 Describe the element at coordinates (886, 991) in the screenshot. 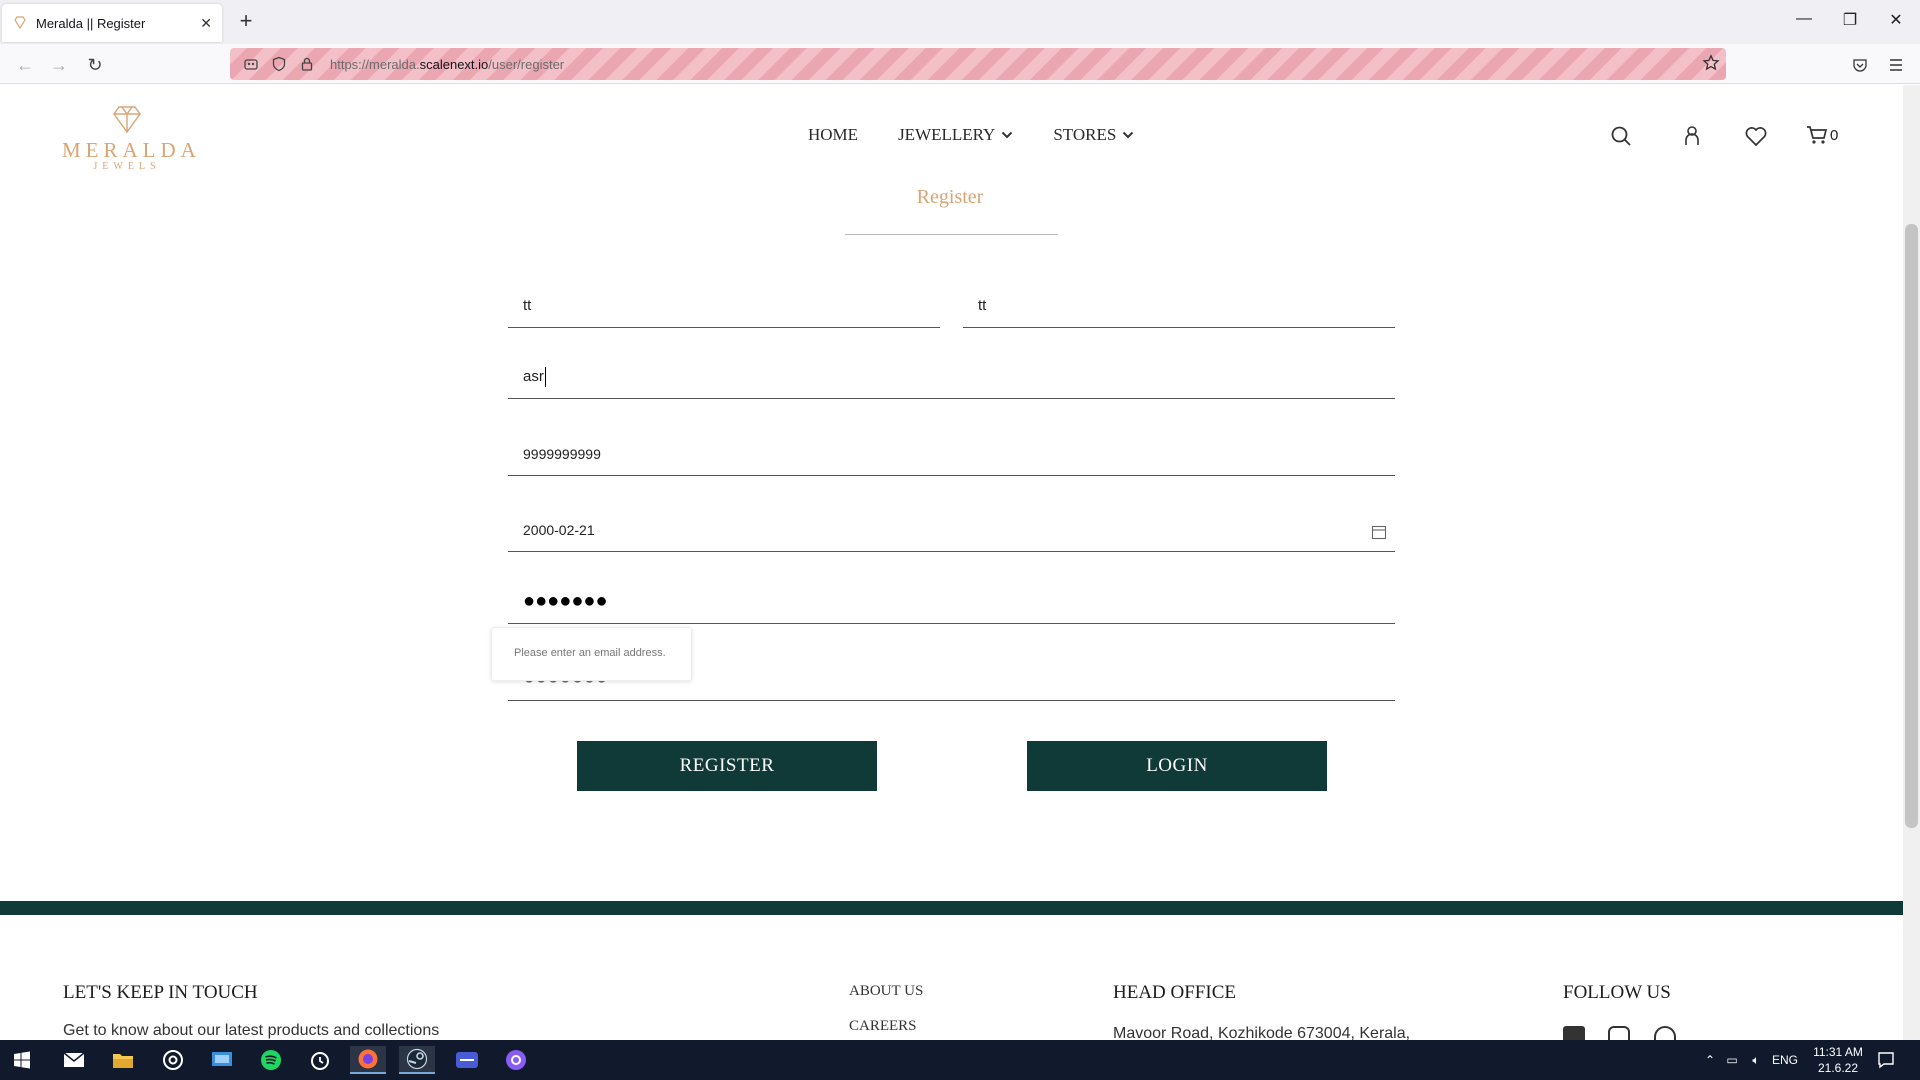

I see `footer-about-link: ABOUT US` at that location.